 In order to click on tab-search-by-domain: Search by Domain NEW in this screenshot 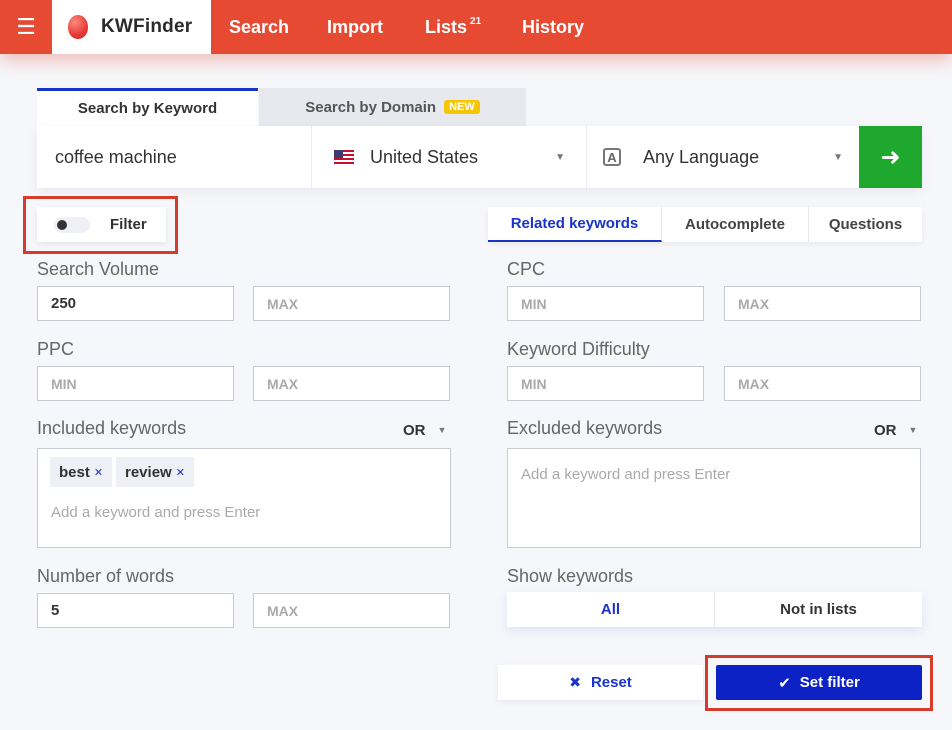, I will do `click(392, 107)`.